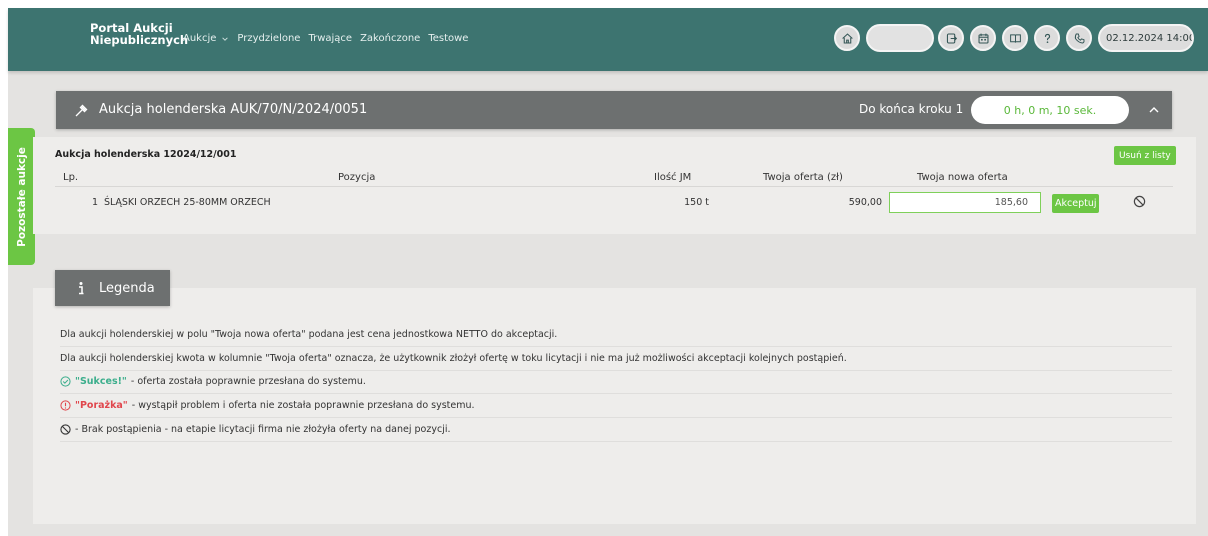 The height and width of the screenshot is (536, 1208). What do you see at coordinates (357, 177) in the screenshot?
I see `col-header-position: Pozycja` at bounding box center [357, 177].